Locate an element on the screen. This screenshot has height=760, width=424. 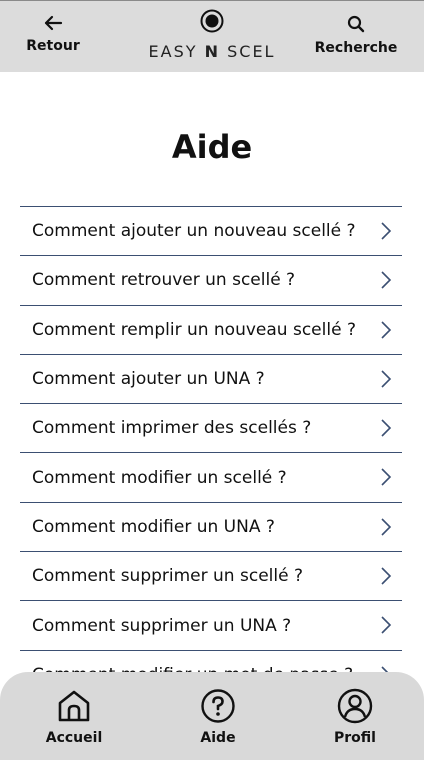
faq-item: Comment remplir un nouveau scellé ? is located at coordinates (211, 330).